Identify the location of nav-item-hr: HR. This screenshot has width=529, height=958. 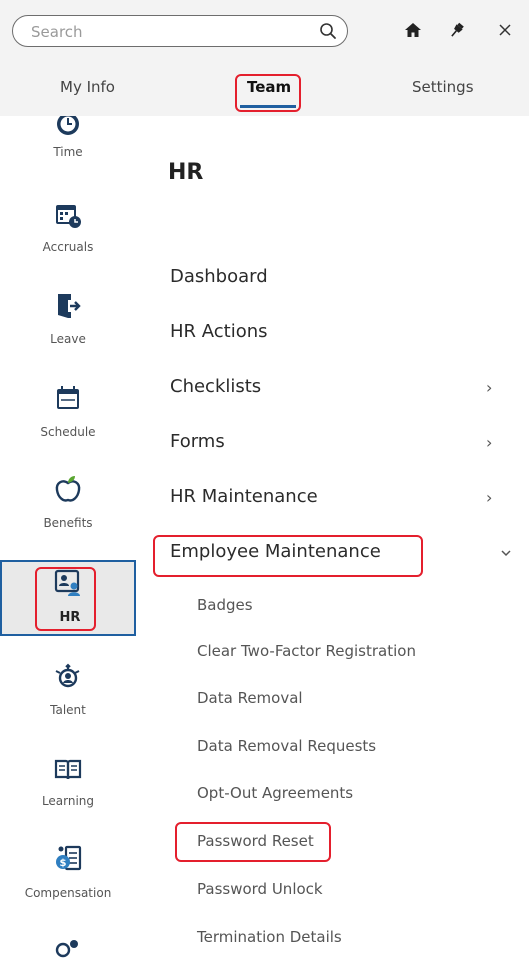
(68, 598).